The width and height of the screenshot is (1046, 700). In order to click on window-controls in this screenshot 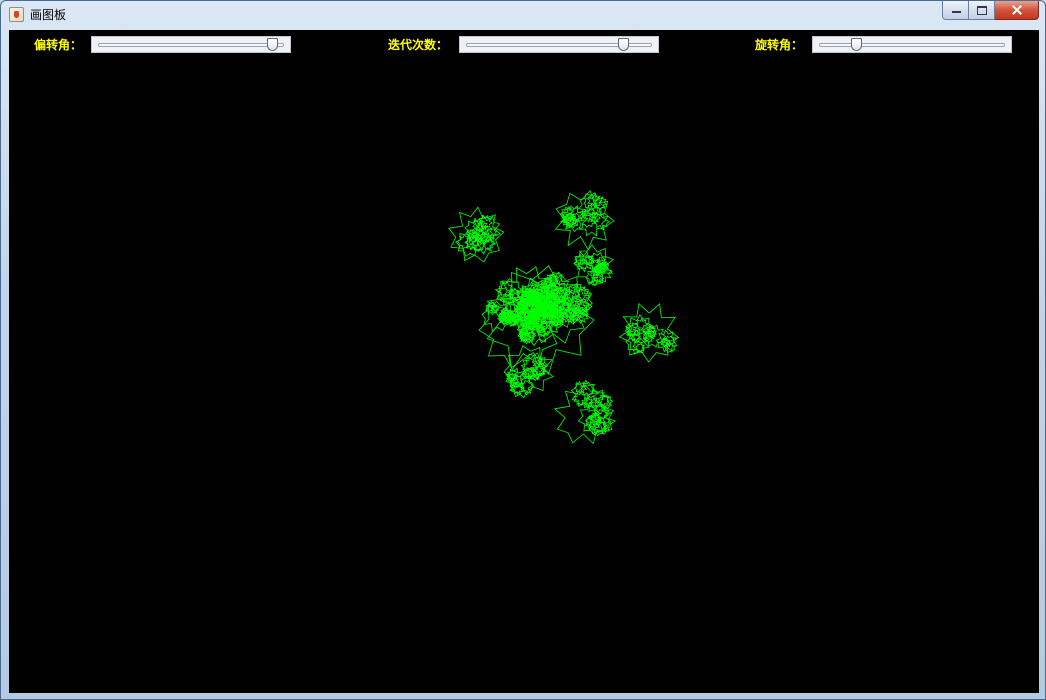, I will do `click(990, 11)`.